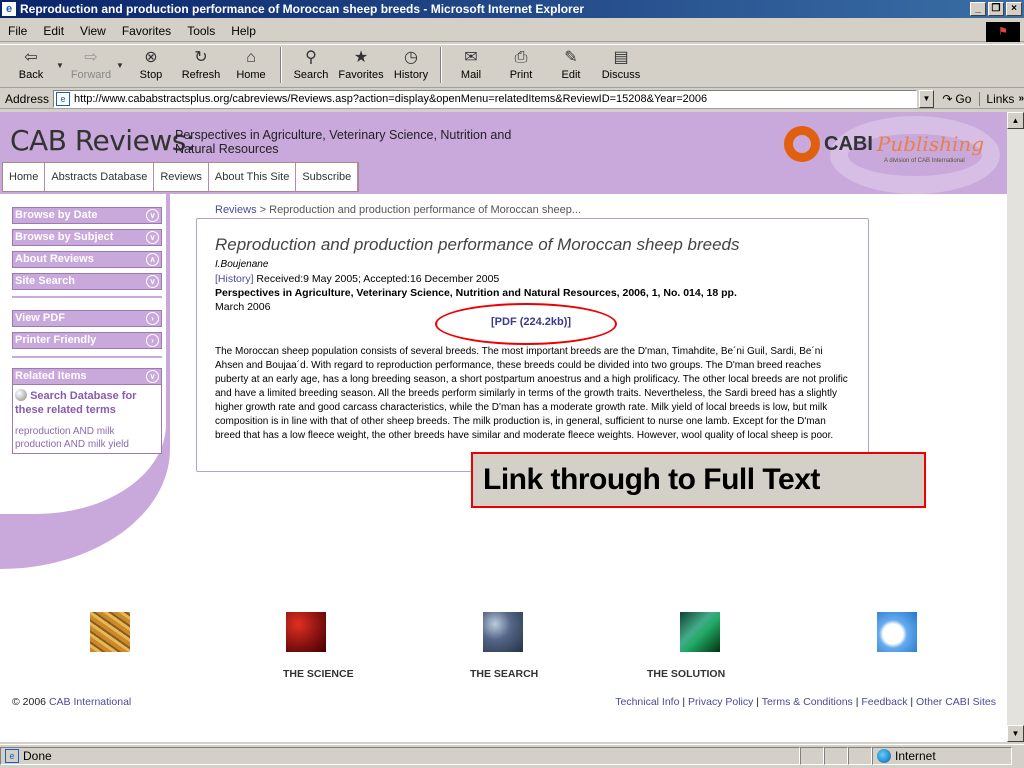 Image resolution: width=1024 pixels, height=768 pixels. What do you see at coordinates (243, 307) in the screenshot?
I see `article-date: March 2006` at bounding box center [243, 307].